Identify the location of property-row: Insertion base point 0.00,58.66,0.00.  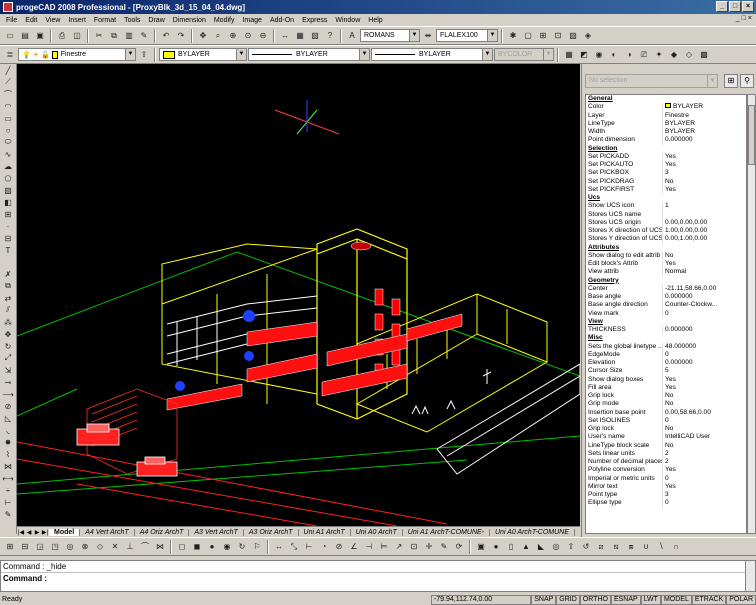
(666, 412).